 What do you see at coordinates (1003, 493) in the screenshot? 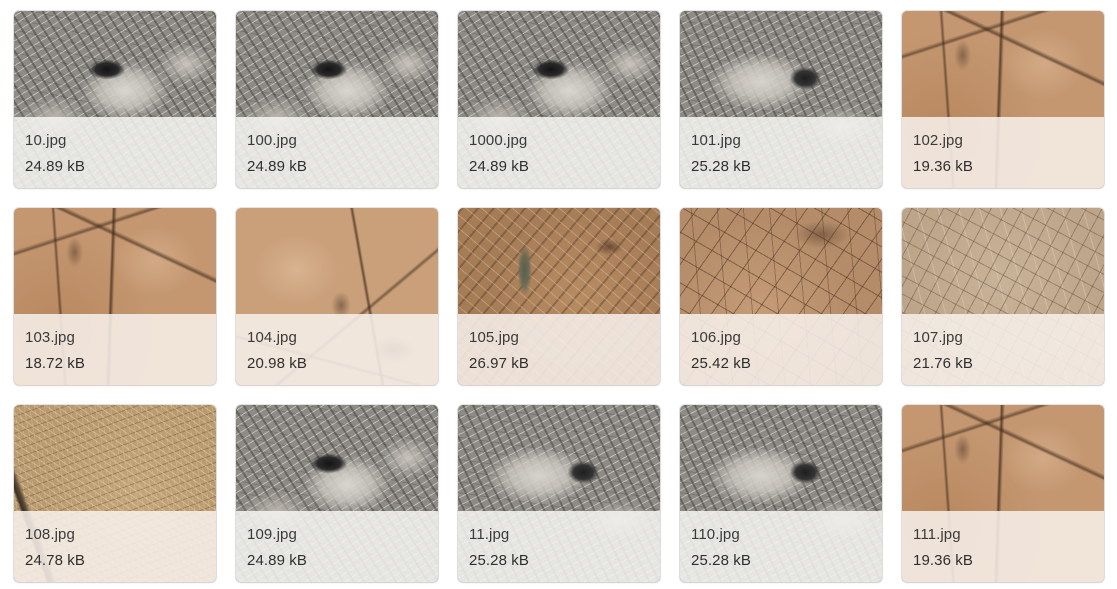
I see `file-card: 111.jpg 19.36 kB` at bounding box center [1003, 493].